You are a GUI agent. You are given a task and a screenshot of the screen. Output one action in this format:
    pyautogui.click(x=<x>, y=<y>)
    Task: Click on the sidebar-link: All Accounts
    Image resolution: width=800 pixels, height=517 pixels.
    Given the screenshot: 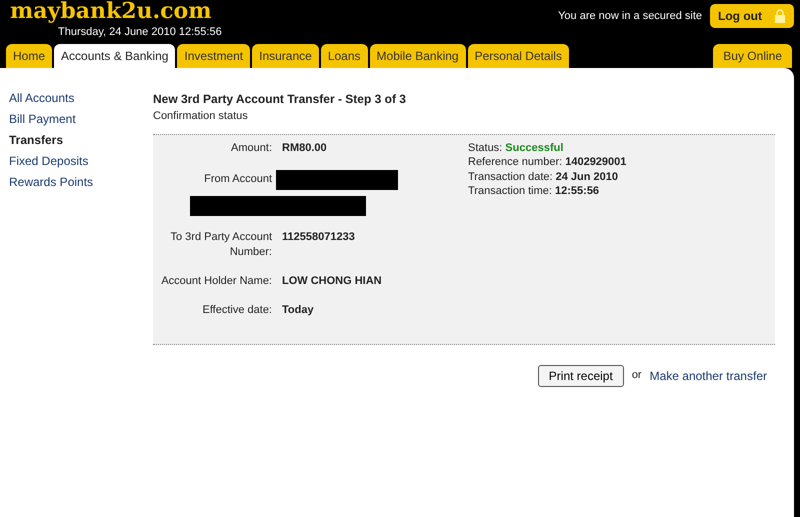 What is the action you would take?
    pyautogui.click(x=81, y=98)
    